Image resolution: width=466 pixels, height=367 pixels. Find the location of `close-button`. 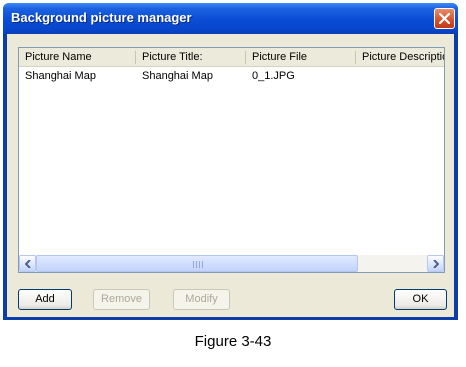

close-button is located at coordinates (444, 18).